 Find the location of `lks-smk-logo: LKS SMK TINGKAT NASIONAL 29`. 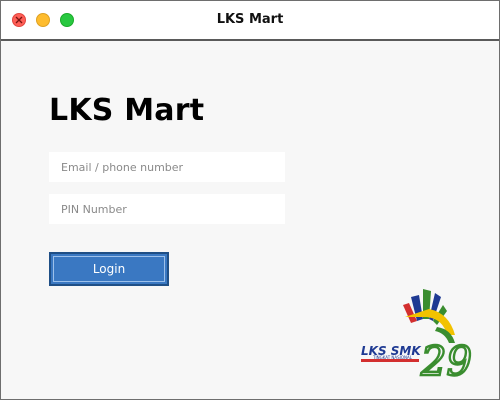

lks-smk-logo: LKS SMK TINGKAT NASIONAL 29 is located at coordinates (417, 335).